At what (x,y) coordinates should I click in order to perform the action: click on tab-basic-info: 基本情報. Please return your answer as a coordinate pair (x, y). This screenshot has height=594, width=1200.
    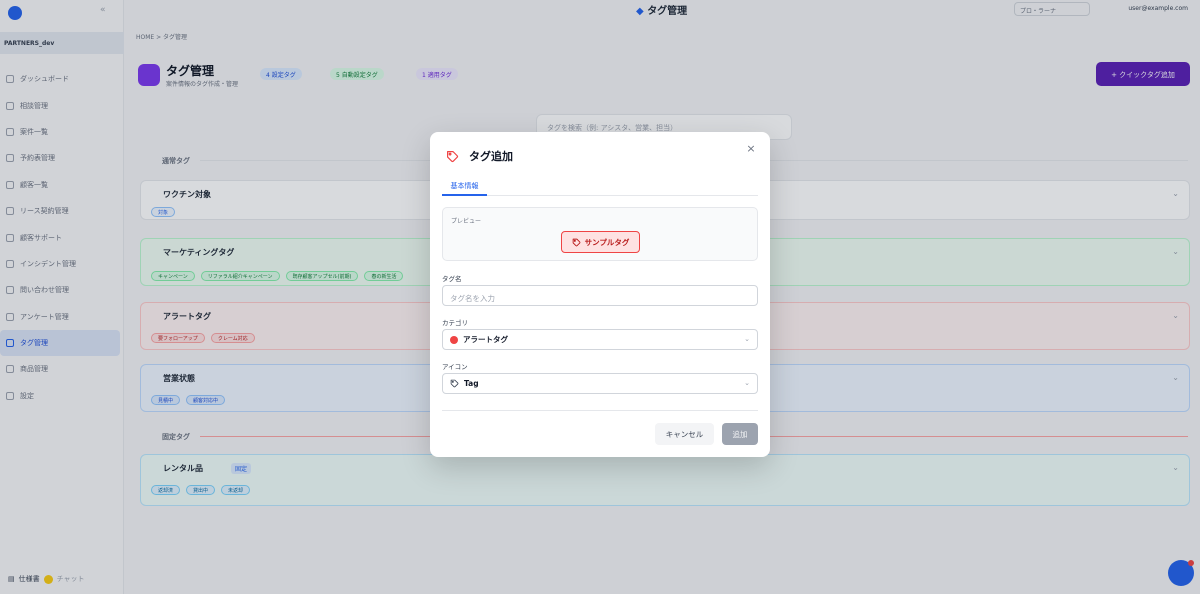
    Looking at the image, I should click on (464, 187).